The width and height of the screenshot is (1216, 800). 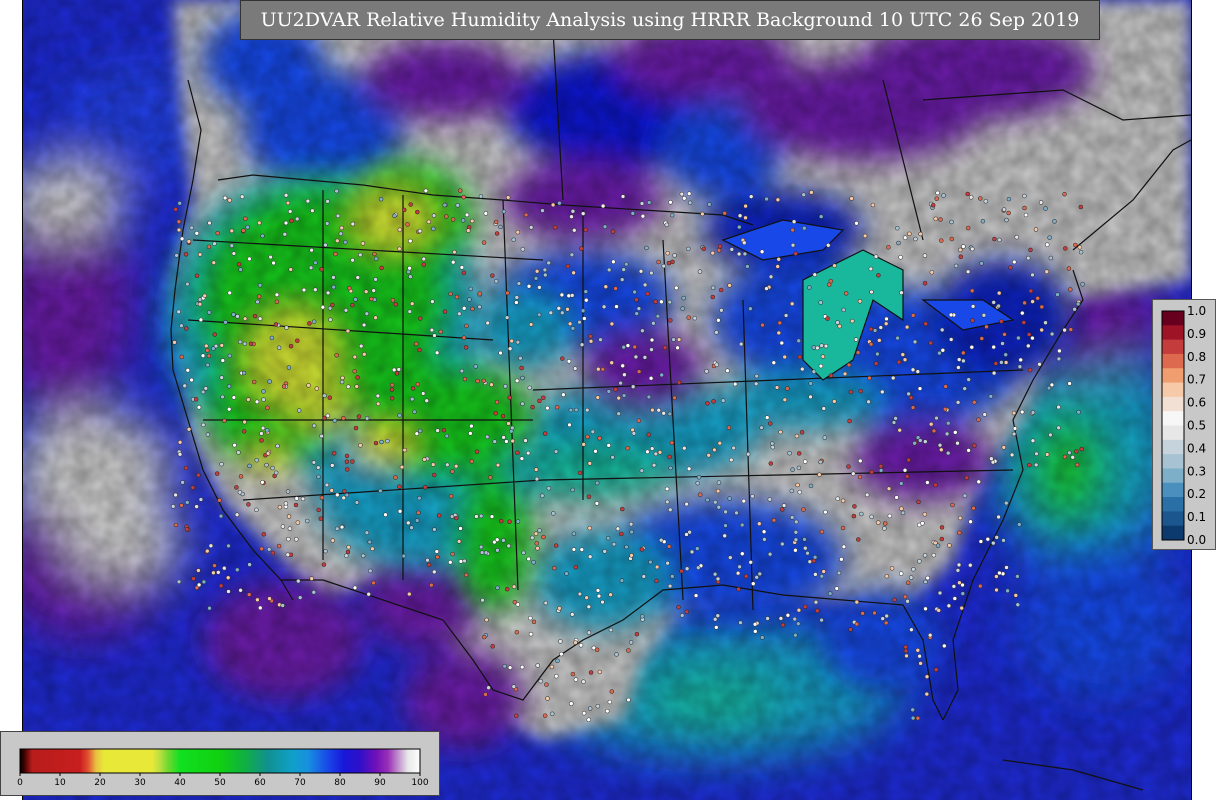 What do you see at coordinates (1173, 376) in the screenshot?
I see `error-legend-bin` at bounding box center [1173, 376].